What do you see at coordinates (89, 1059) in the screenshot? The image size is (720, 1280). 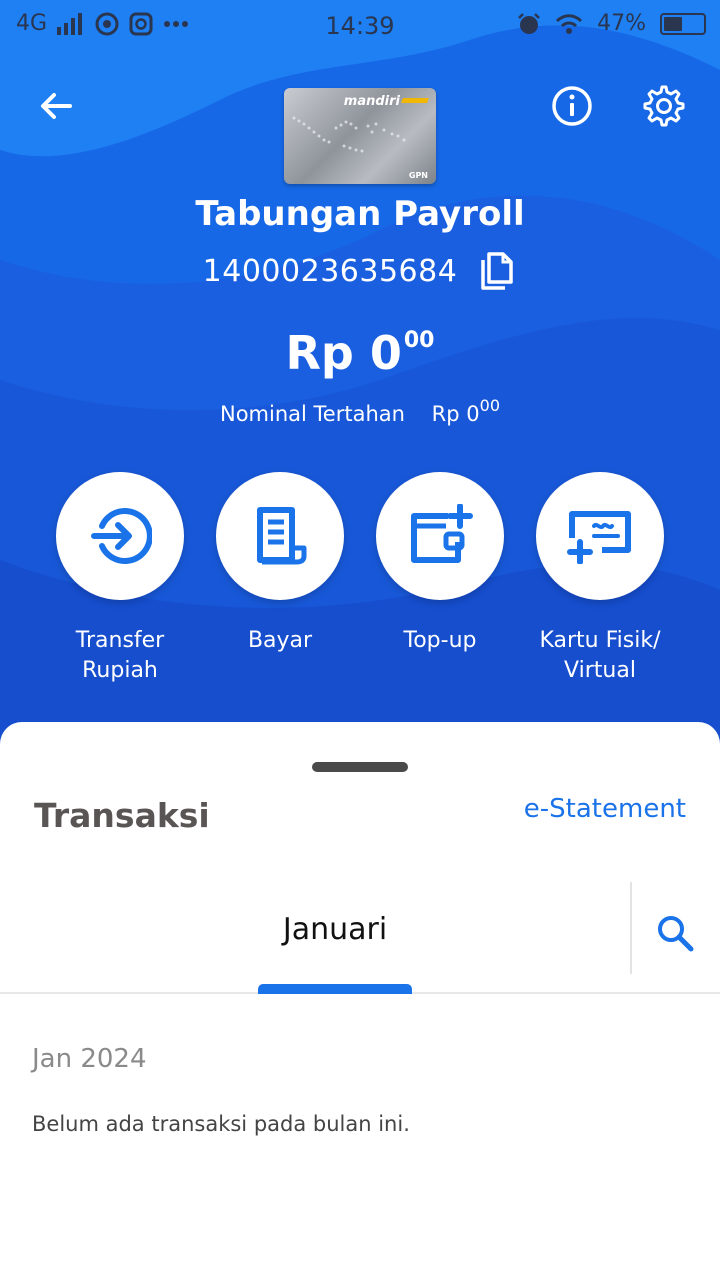 I see `month-header: Jan 2024` at bounding box center [89, 1059].